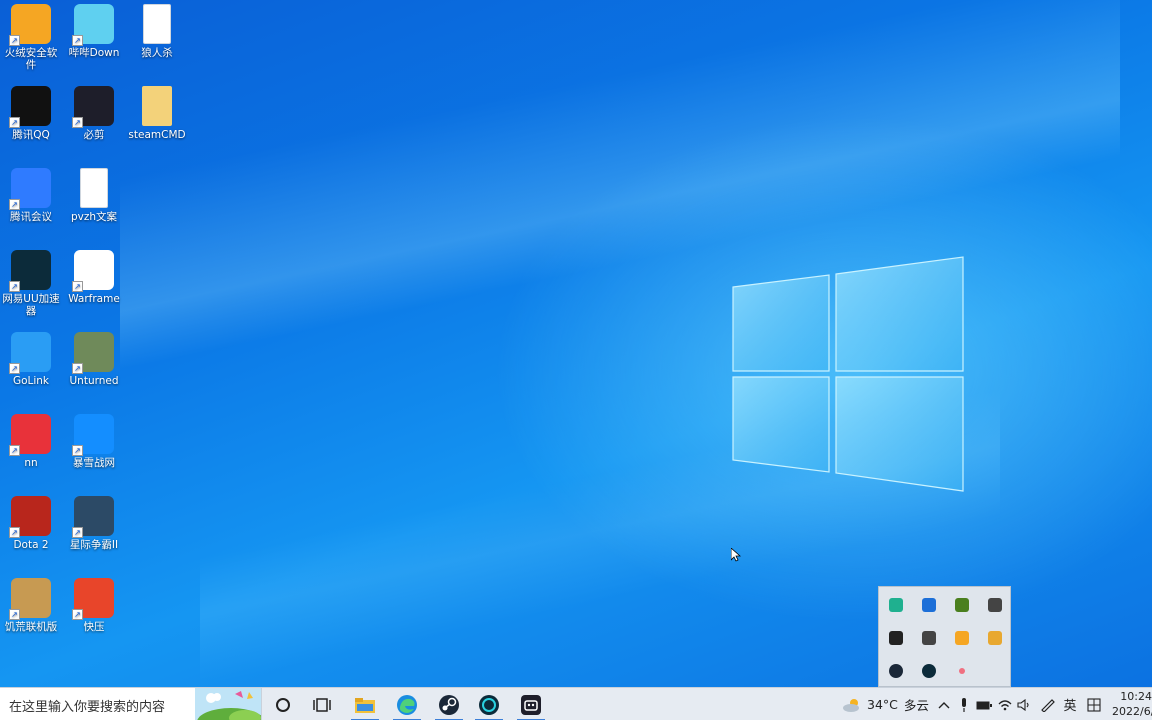 The image size is (1152, 720). I want to click on desktop-shortcut-5: steamCMD, so click(157, 111).